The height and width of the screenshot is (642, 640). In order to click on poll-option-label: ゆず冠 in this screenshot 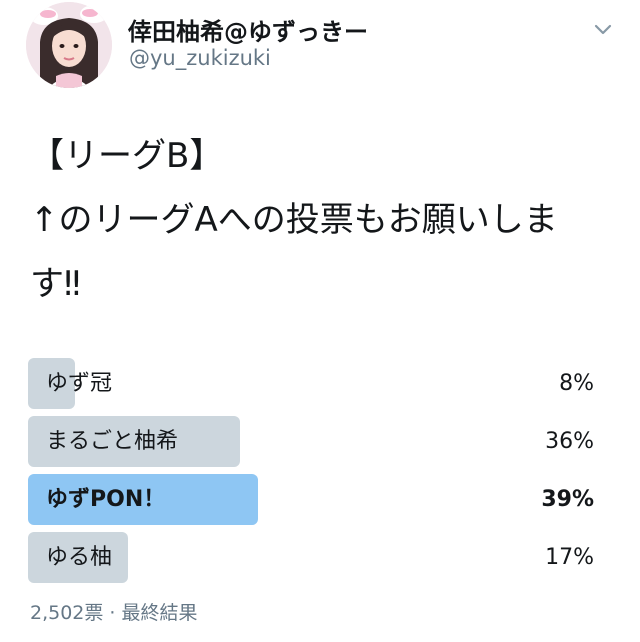, I will do `click(79, 383)`.